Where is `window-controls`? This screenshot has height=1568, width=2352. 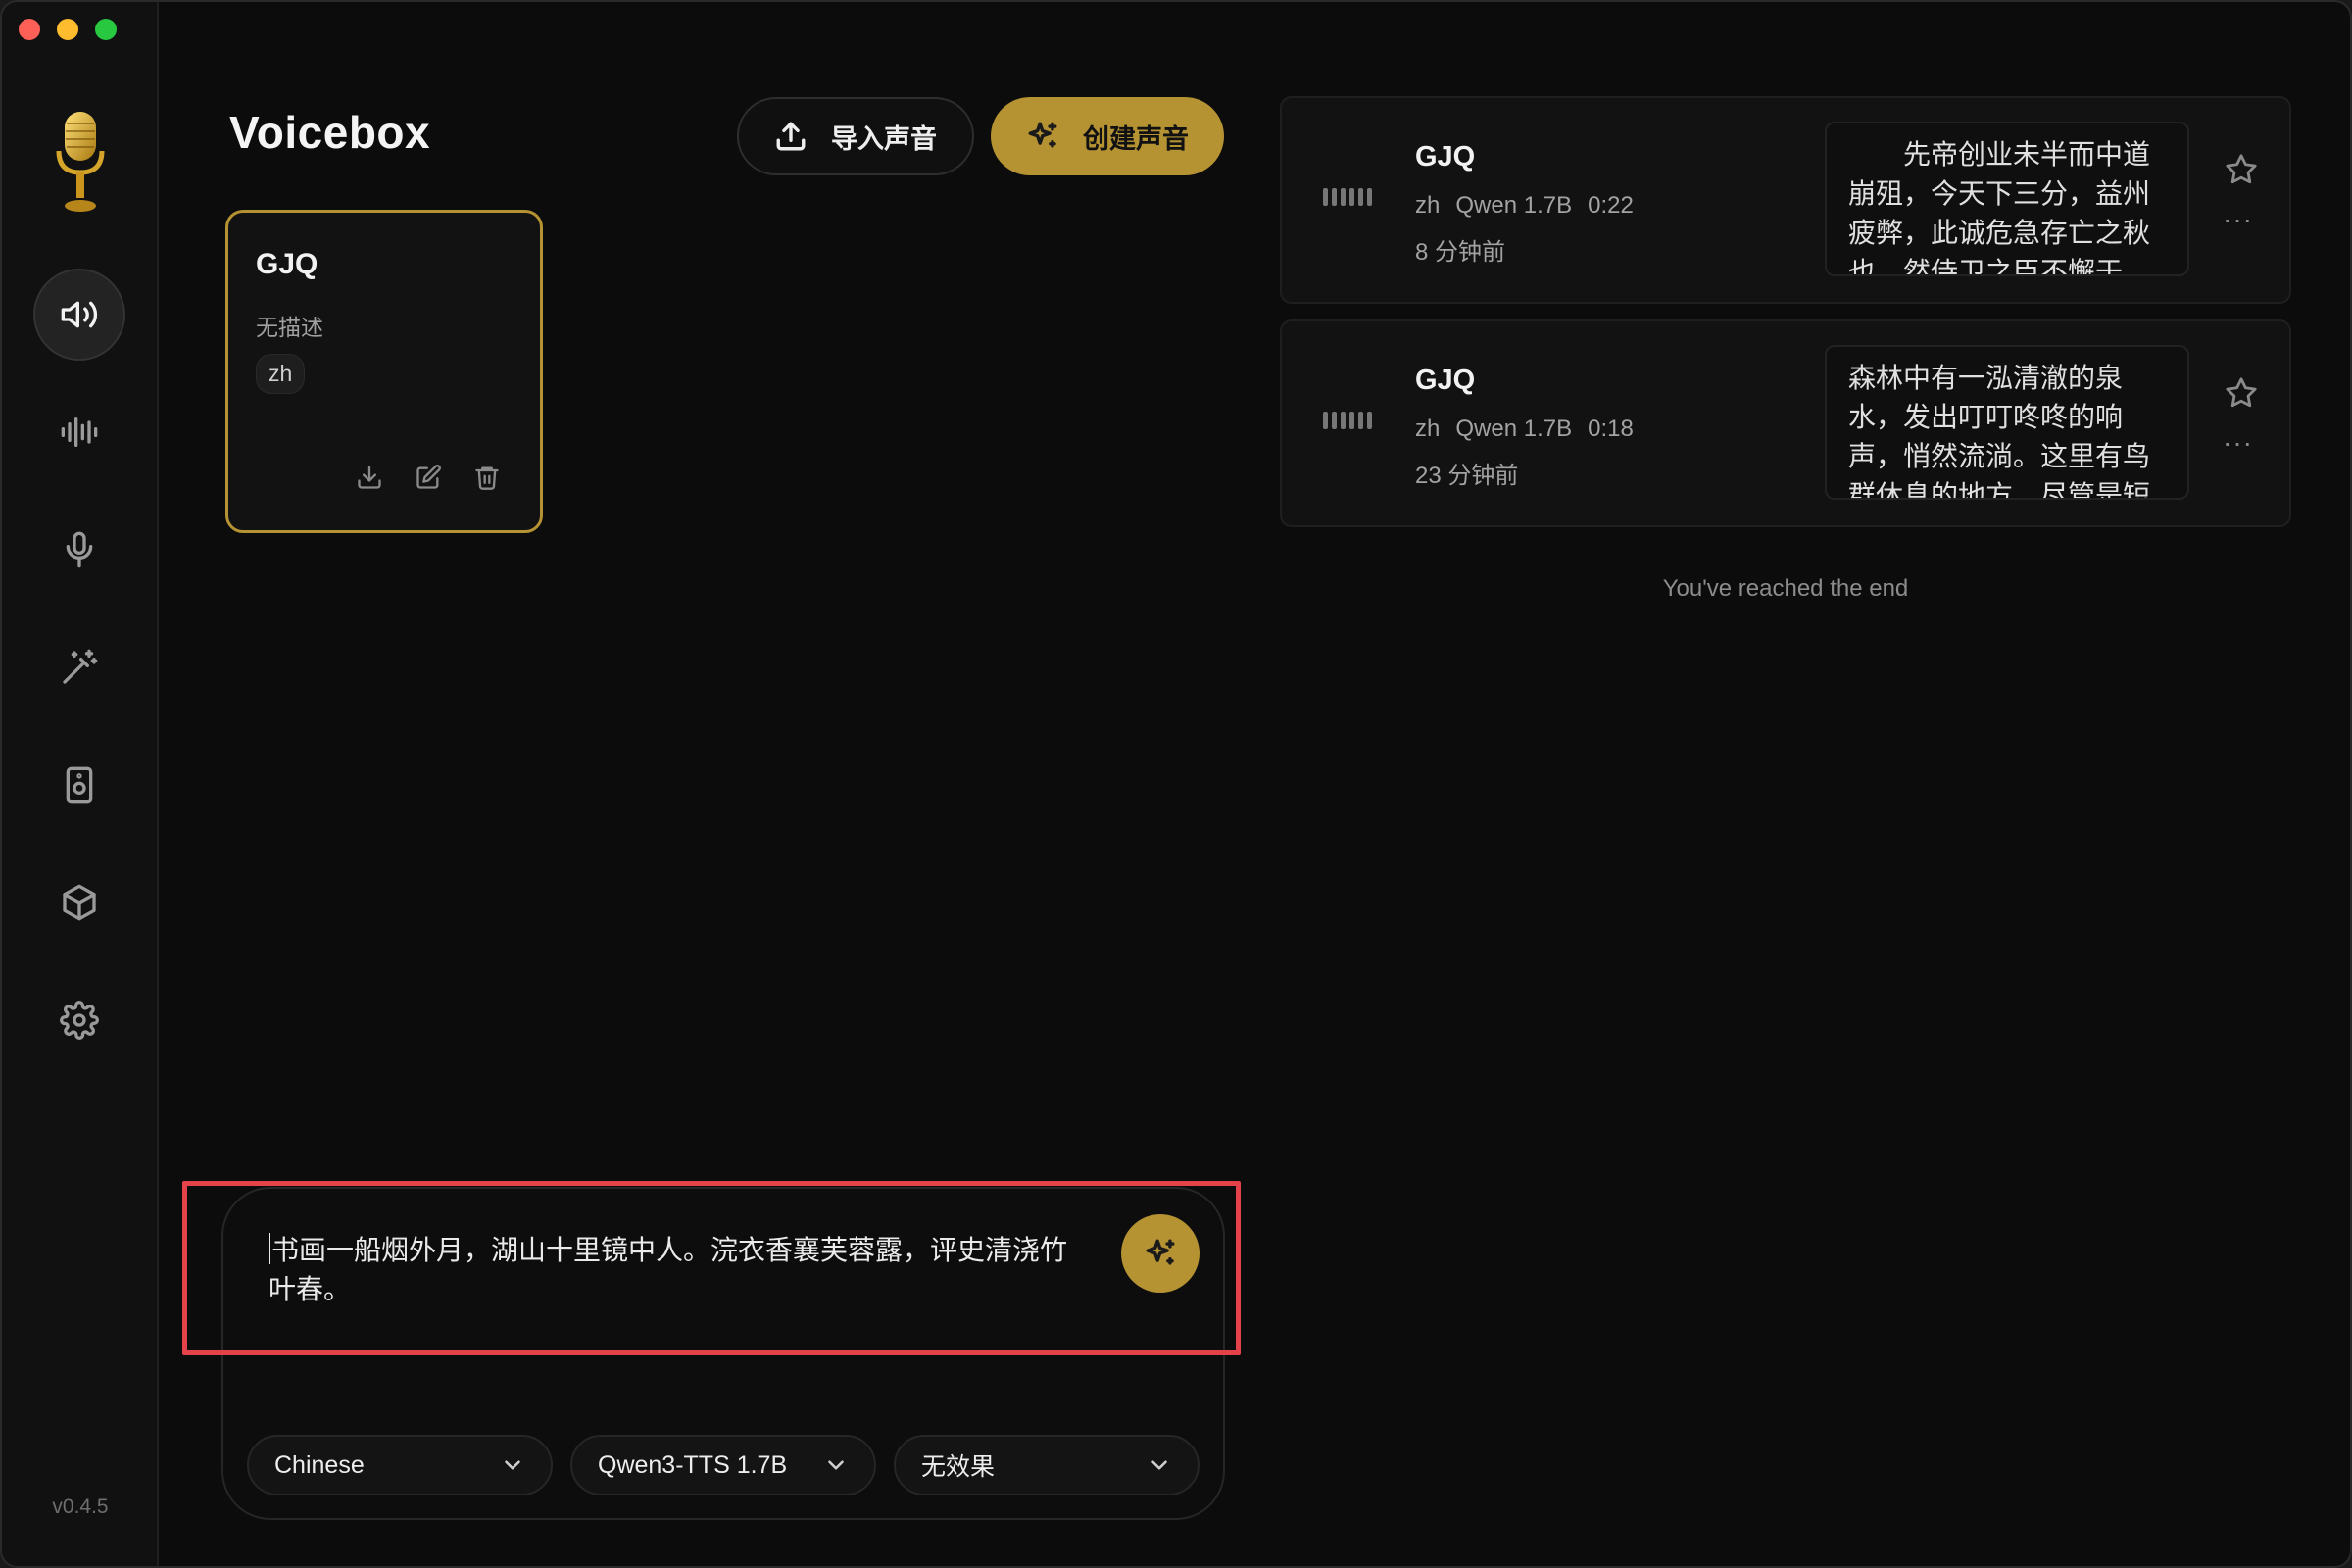 window-controls is located at coordinates (68, 29).